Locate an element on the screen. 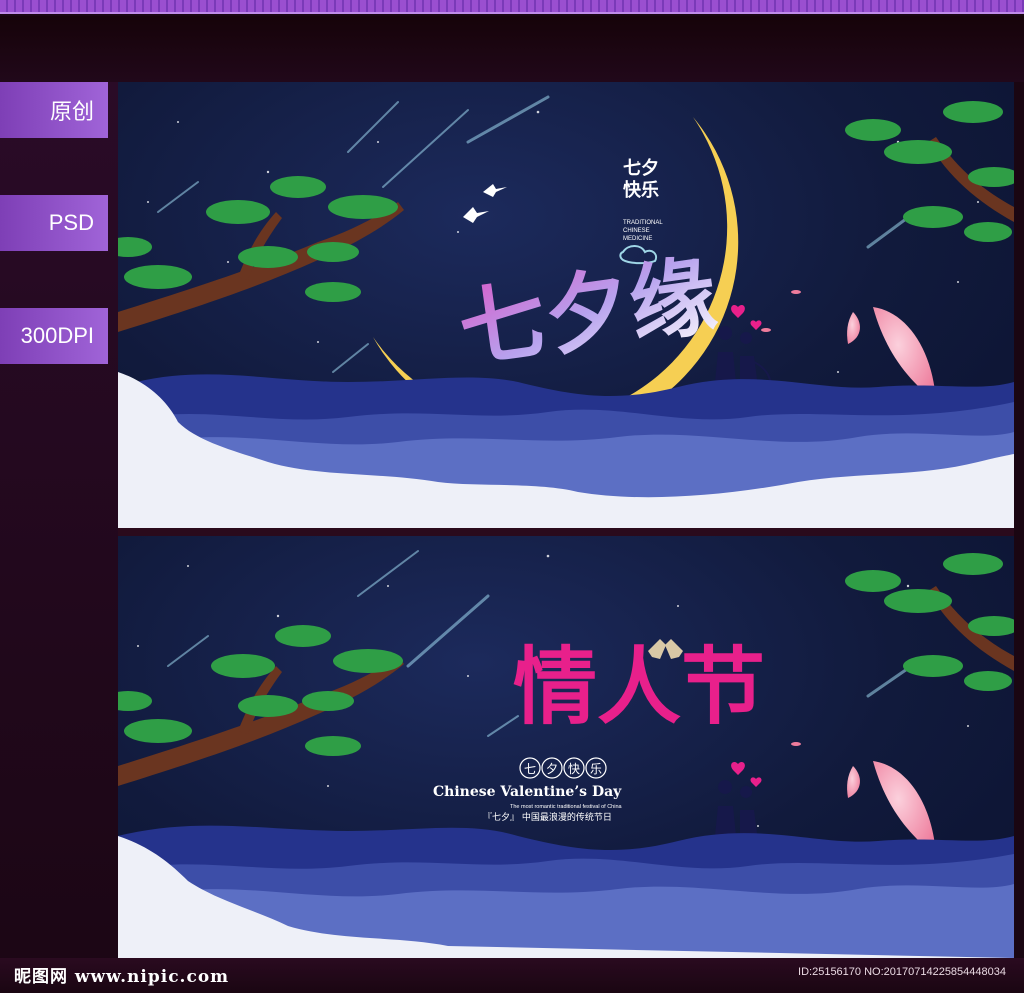  banner2-tagline-cn: 『七夕』 中国最浪漫的传统节日 is located at coordinates (547, 817).